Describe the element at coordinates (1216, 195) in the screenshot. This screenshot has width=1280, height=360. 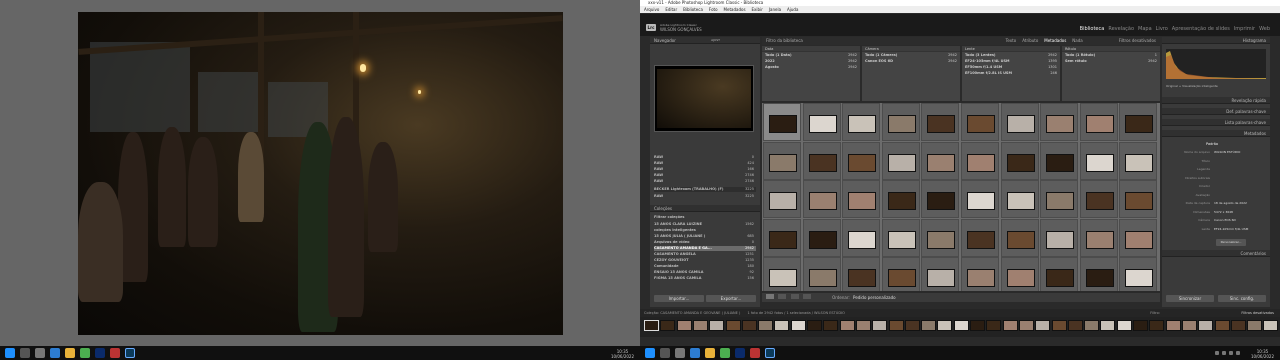
I see `metadata-field-row: Avaliação` at that location.